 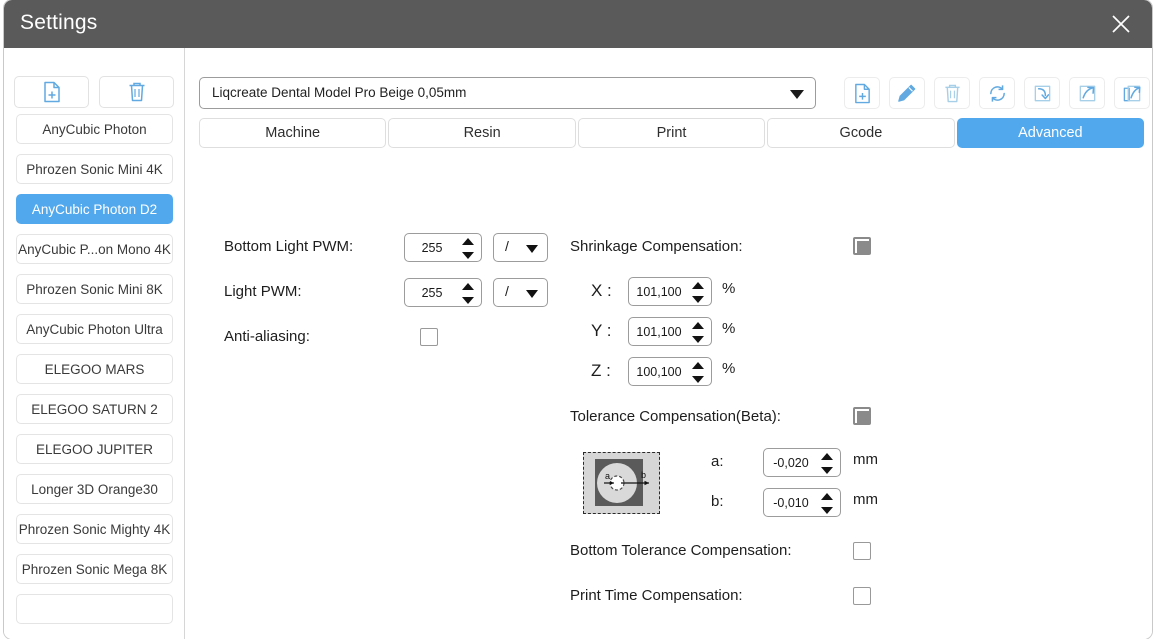 I want to click on profile-toolbar, so click(x=997, y=93).